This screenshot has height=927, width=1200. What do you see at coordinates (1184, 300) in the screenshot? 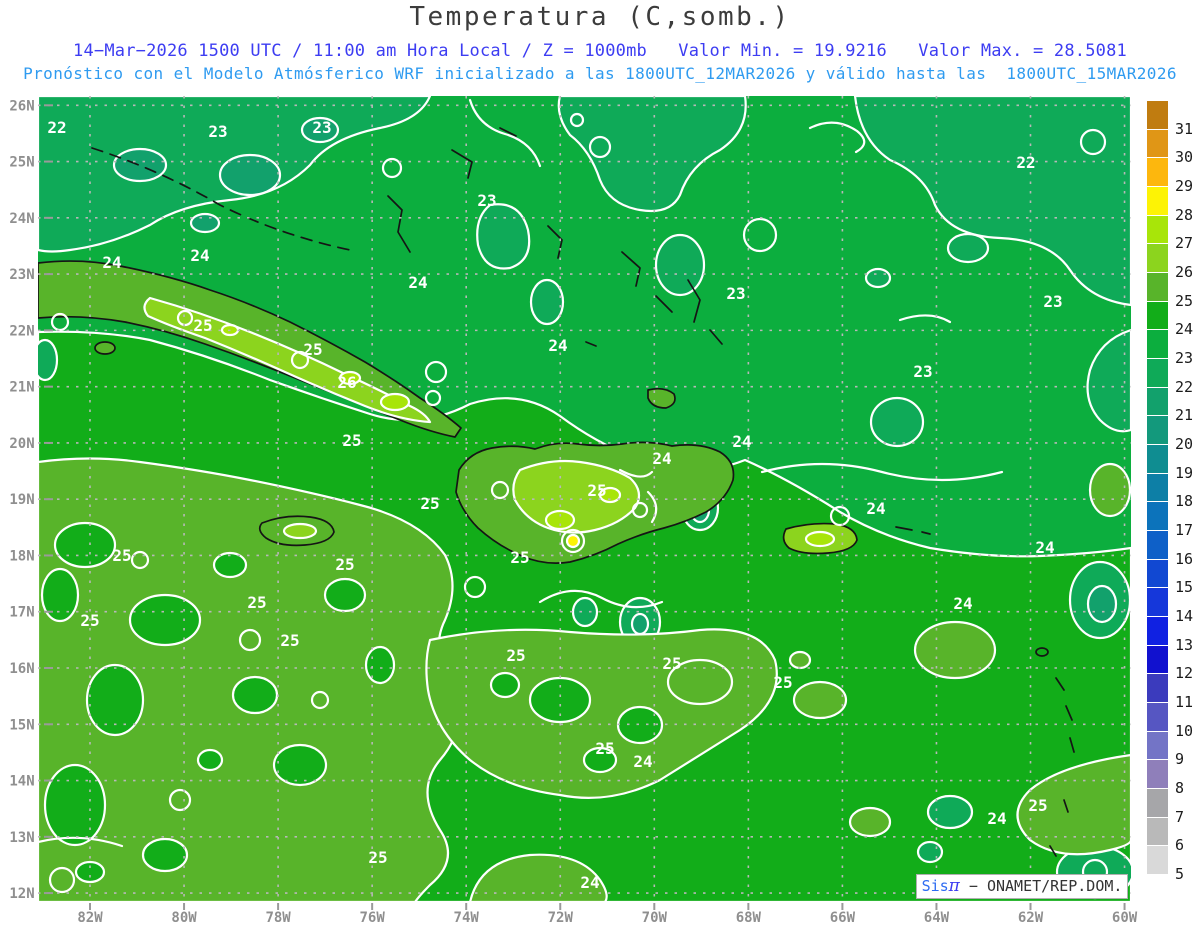
I see `colorbar-tick-label: 25` at bounding box center [1184, 300].